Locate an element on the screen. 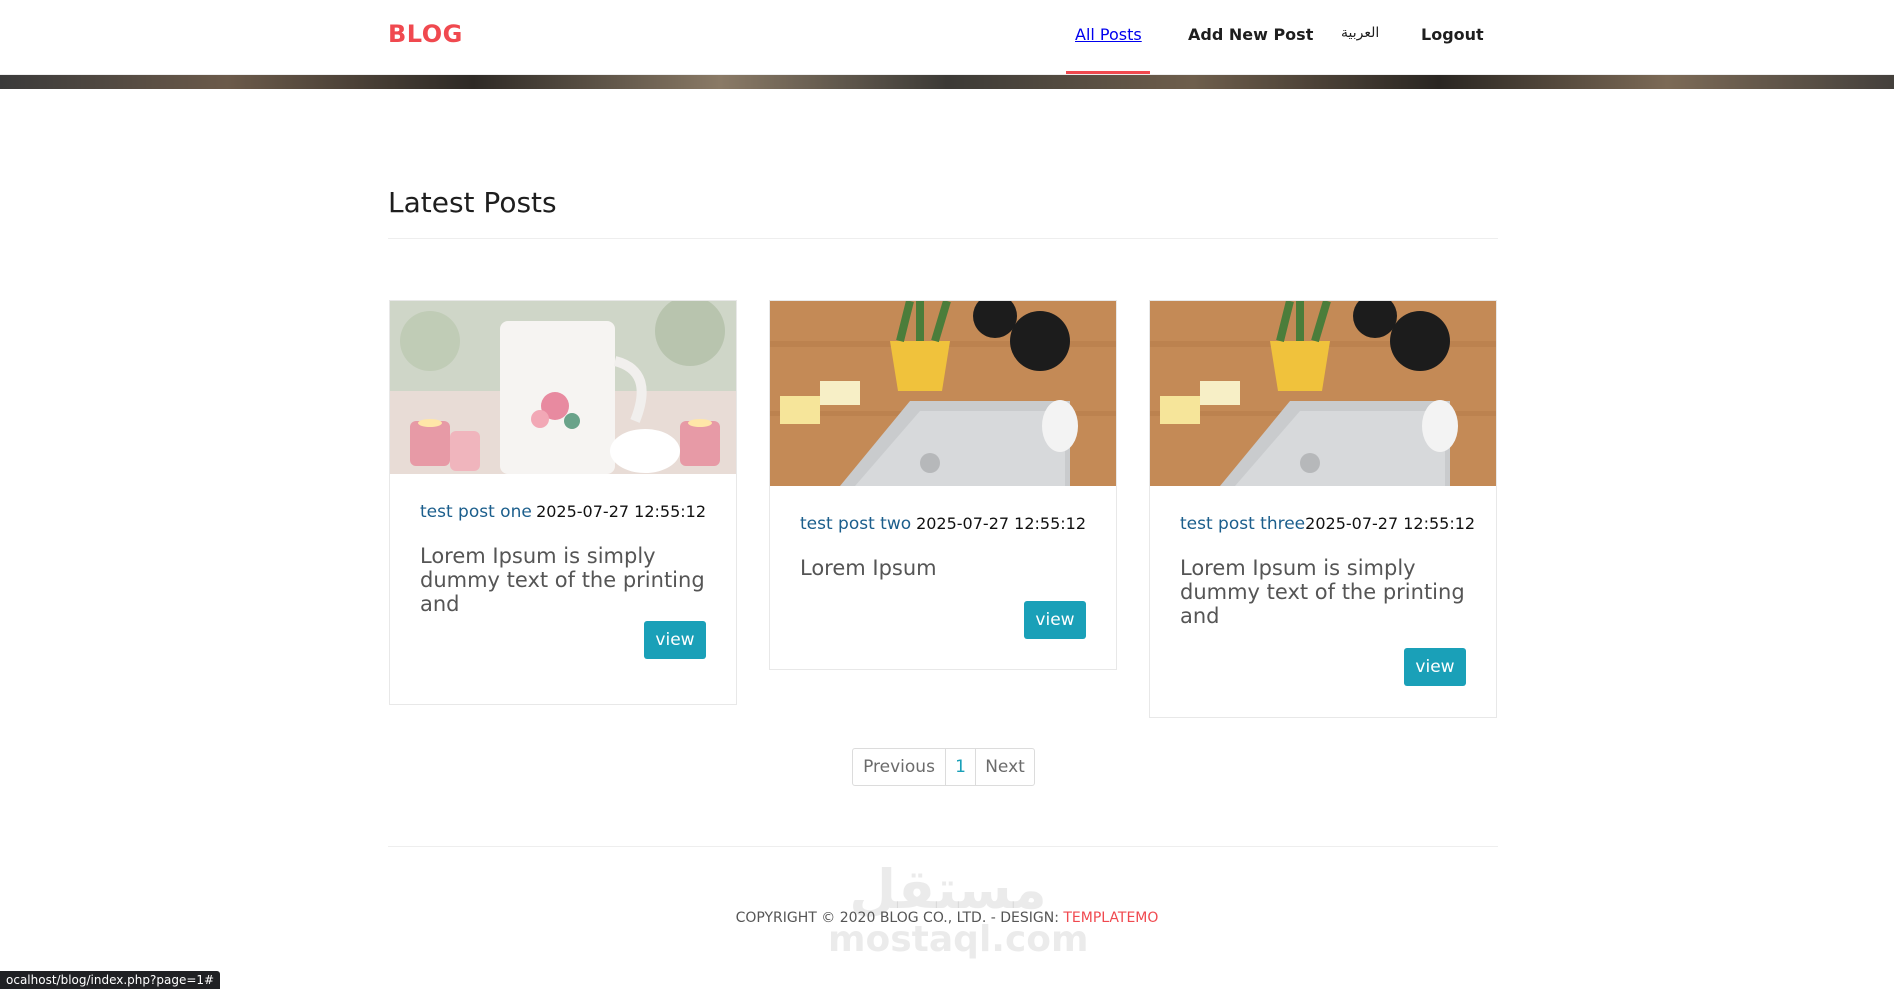 This screenshot has width=1894, height=989. post-excerpt: Lorem Ipsum is located at coordinates (868, 568).